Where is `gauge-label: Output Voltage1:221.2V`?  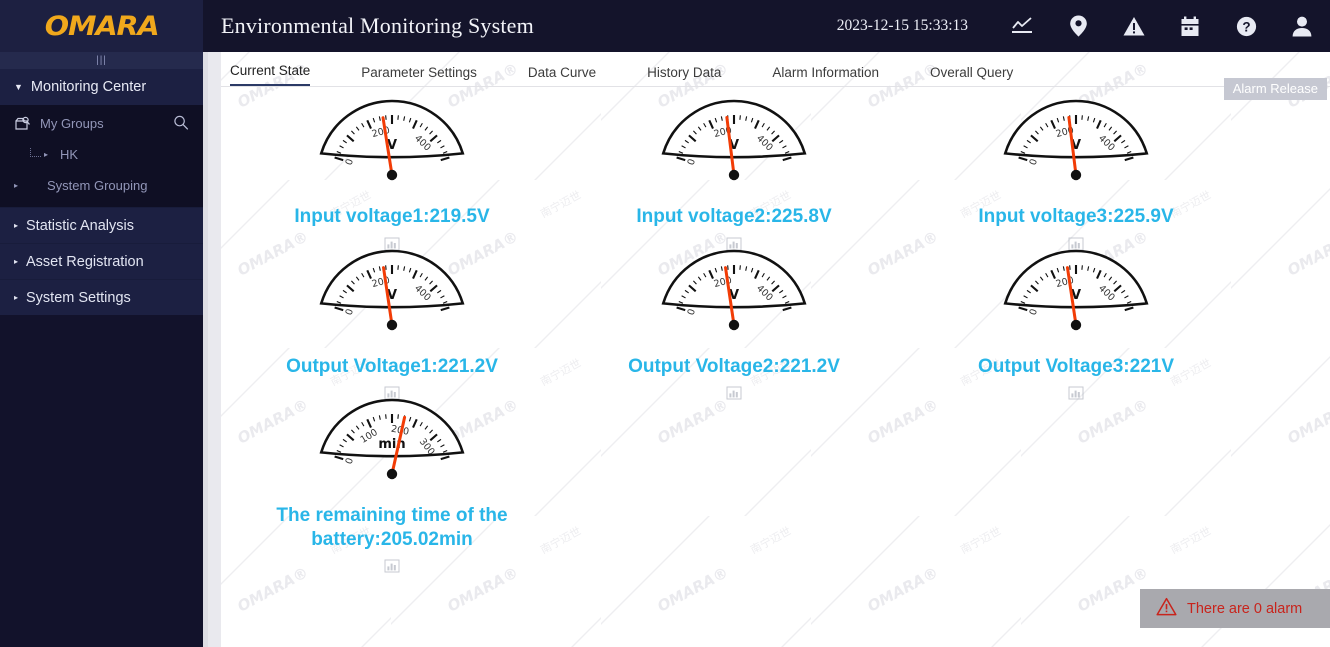
gauge-label: Output Voltage1:221.2V is located at coordinates (392, 366).